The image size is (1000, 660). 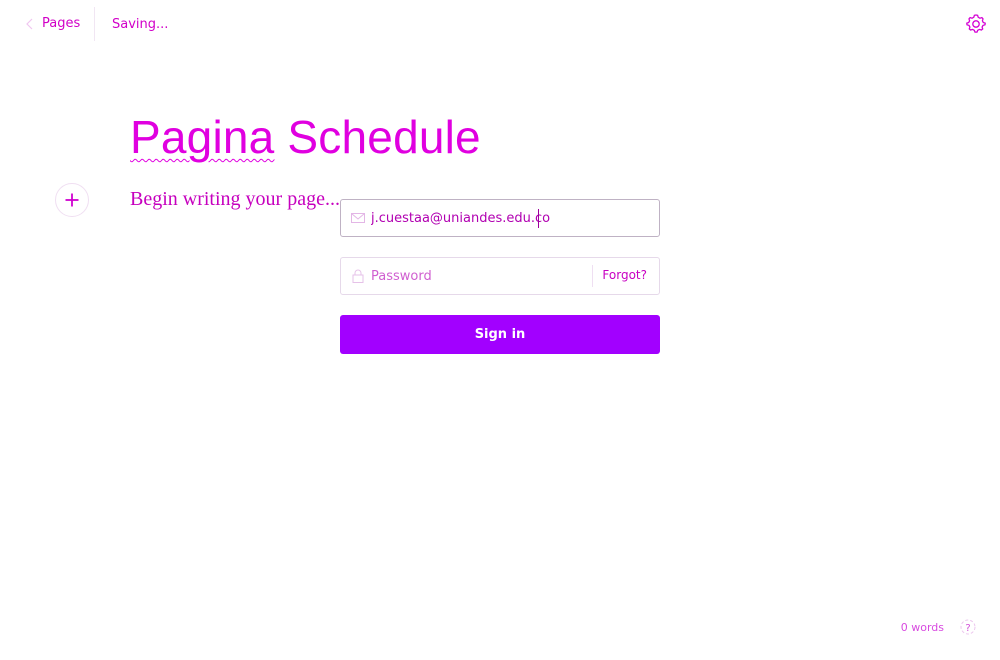 What do you see at coordinates (202, 137) in the screenshot?
I see `page-title-word: Pagina` at bounding box center [202, 137].